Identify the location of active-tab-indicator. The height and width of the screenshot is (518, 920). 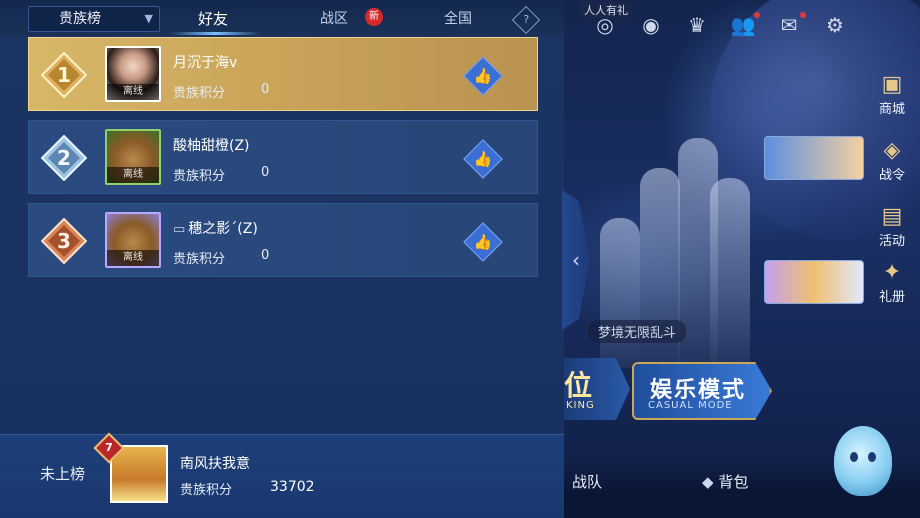
(215, 33).